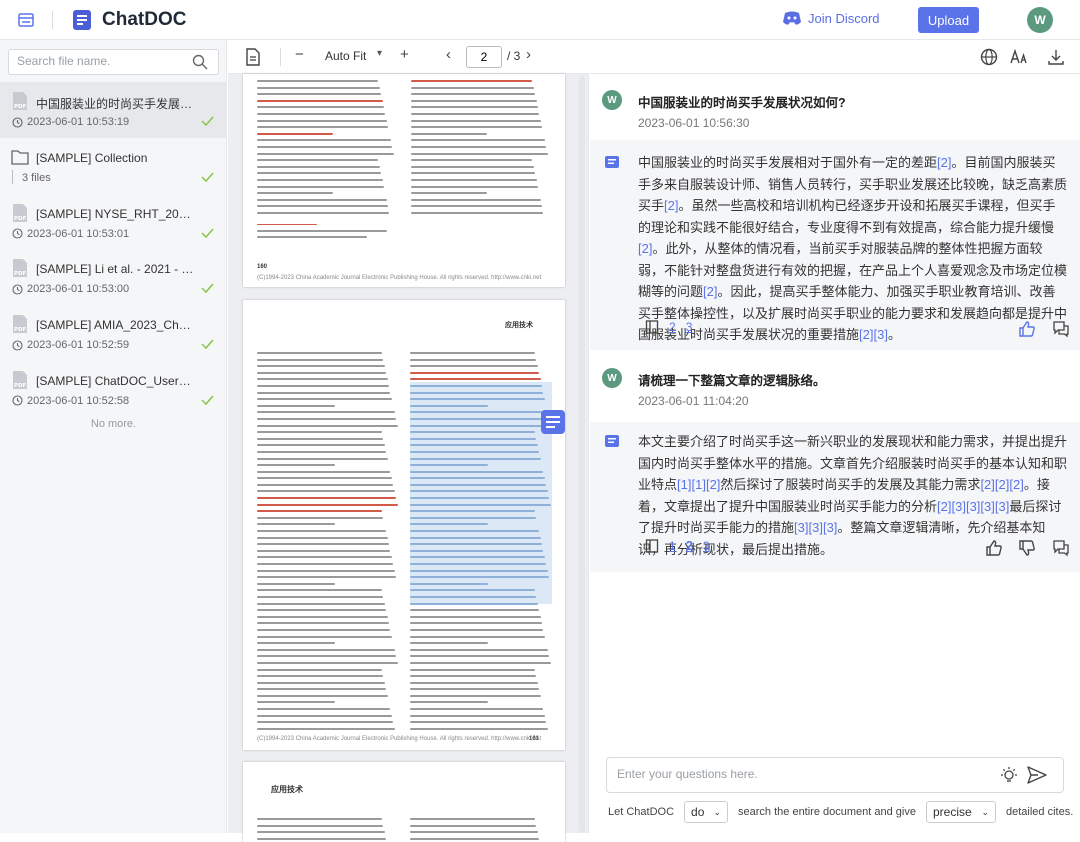 Image resolution: width=1080 pixels, height=842 pixels. What do you see at coordinates (989, 57) in the screenshot?
I see `globe-icon` at bounding box center [989, 57].